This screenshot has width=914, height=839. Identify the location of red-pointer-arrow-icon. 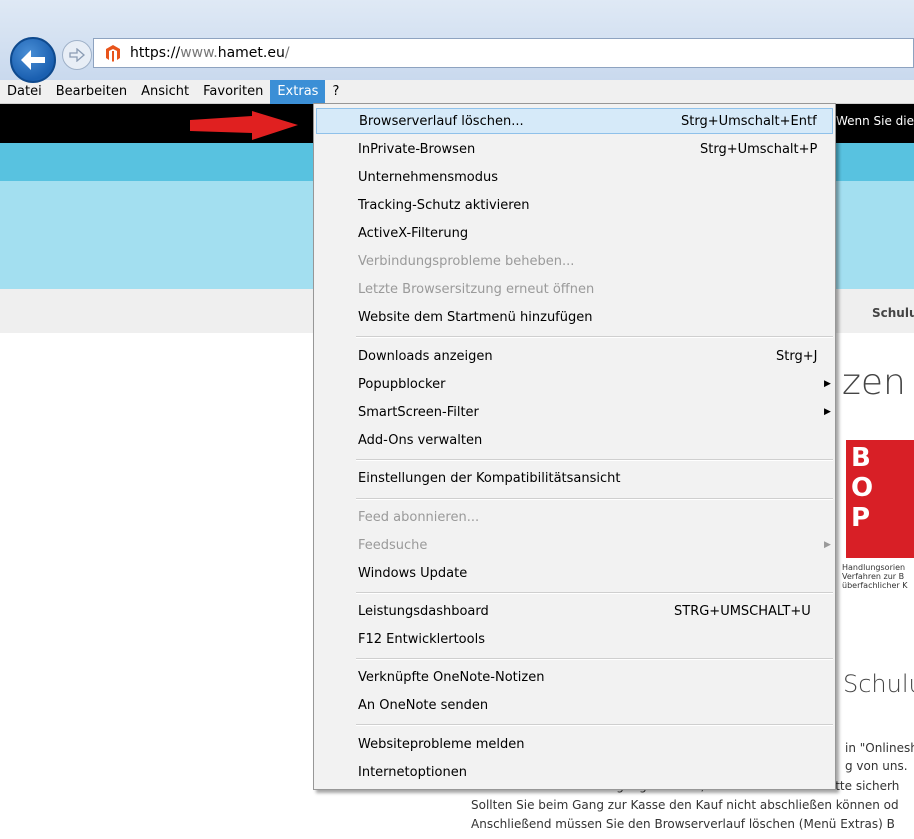
(244, 125).